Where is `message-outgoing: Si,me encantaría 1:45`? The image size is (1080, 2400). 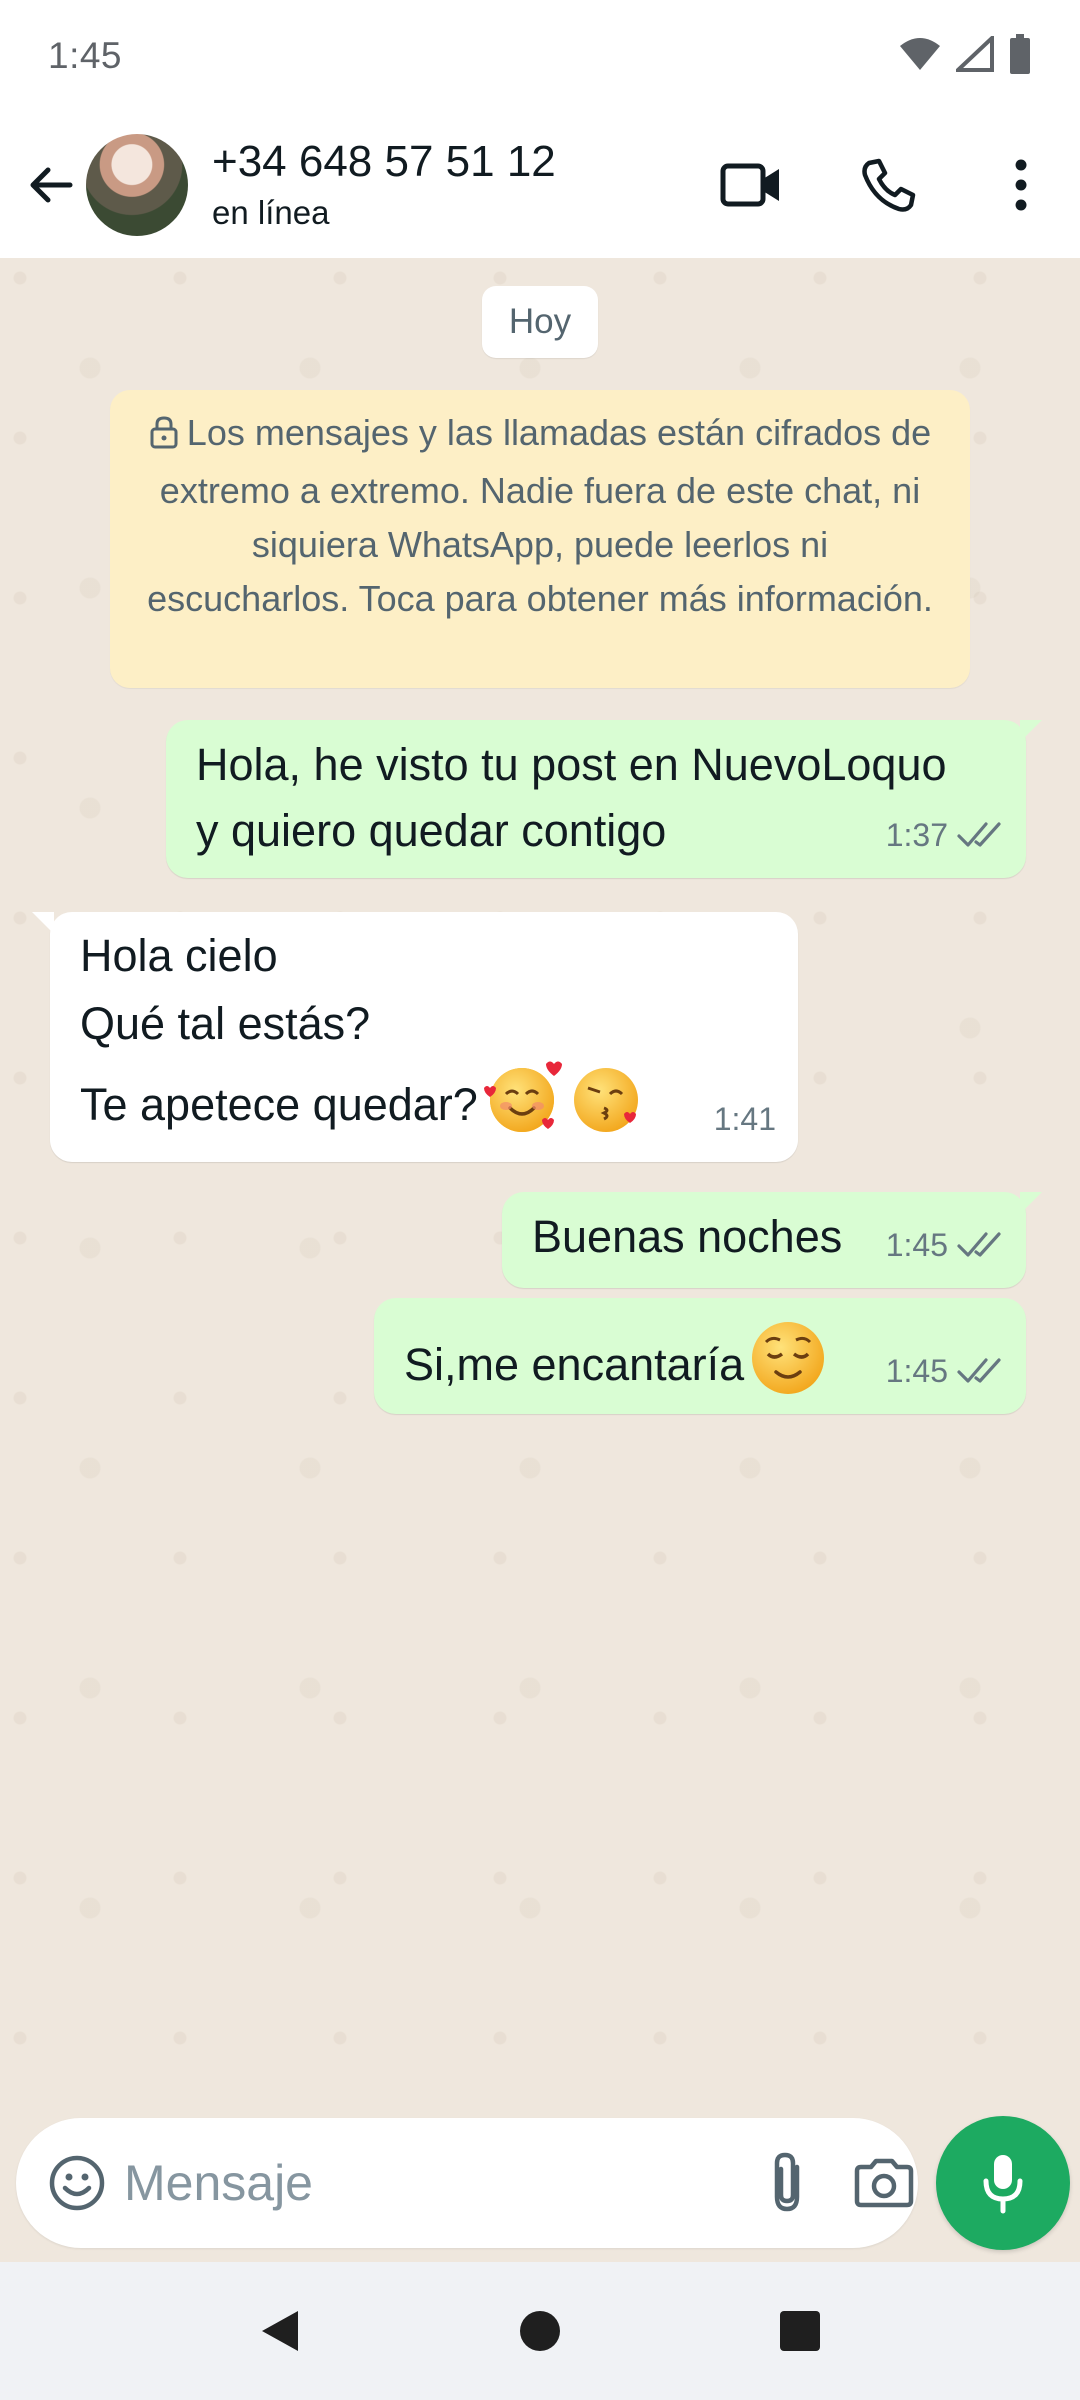 message-outgoing: Si,me encantaría 1:45 is located at coordinates (700, 1356).